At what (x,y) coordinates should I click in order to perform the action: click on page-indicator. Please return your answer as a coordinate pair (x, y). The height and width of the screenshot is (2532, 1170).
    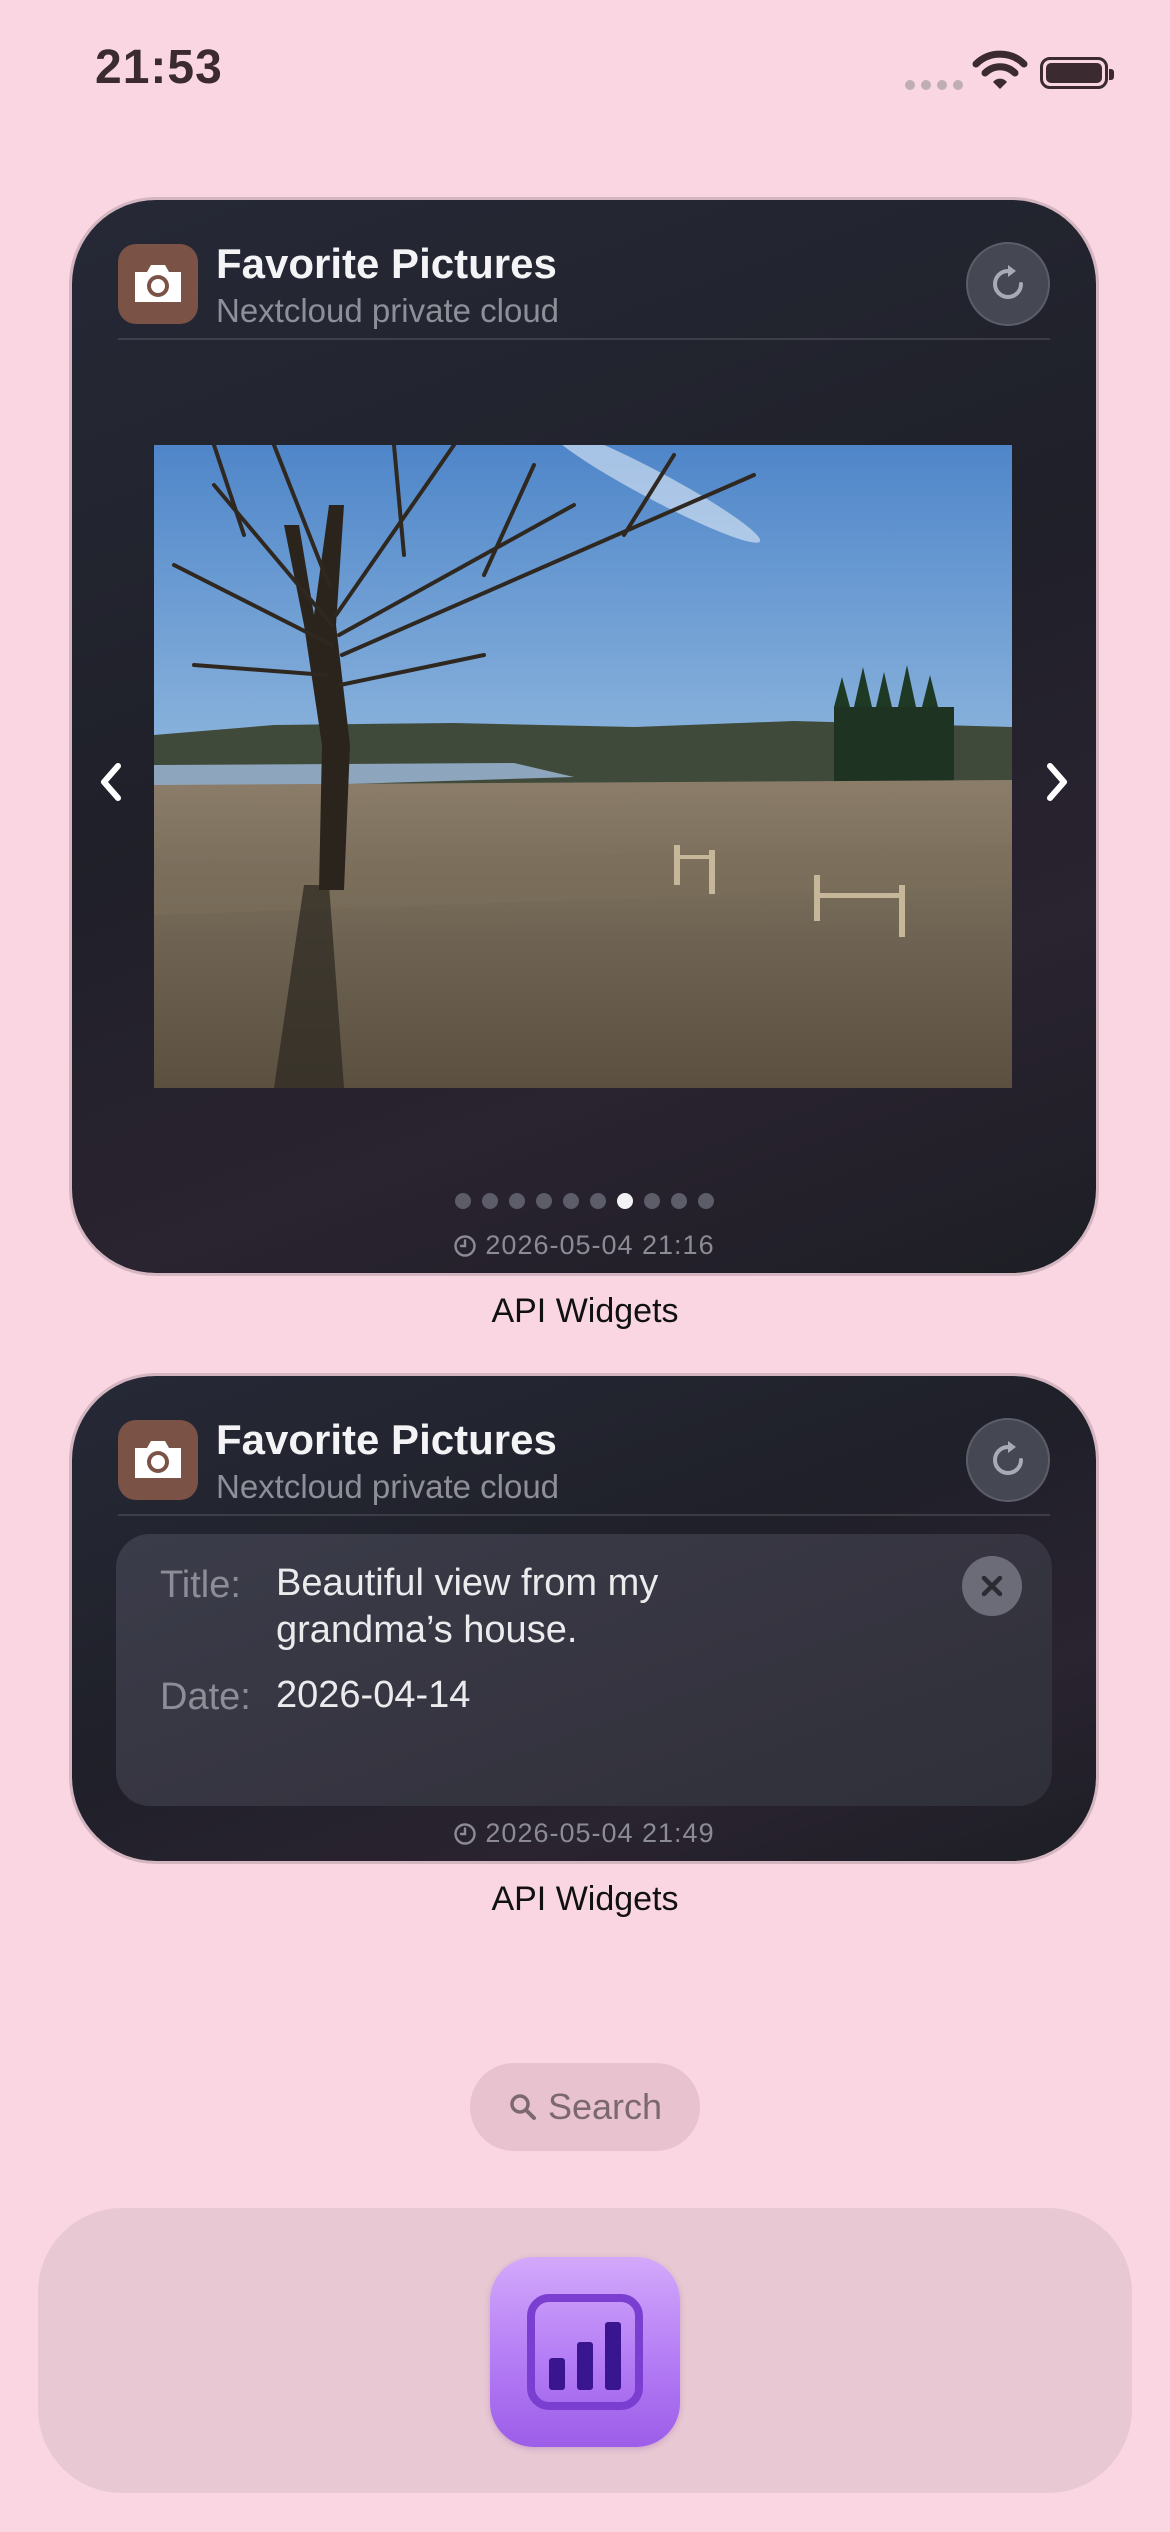
    Looking at the image, I should click on (584, 1201).